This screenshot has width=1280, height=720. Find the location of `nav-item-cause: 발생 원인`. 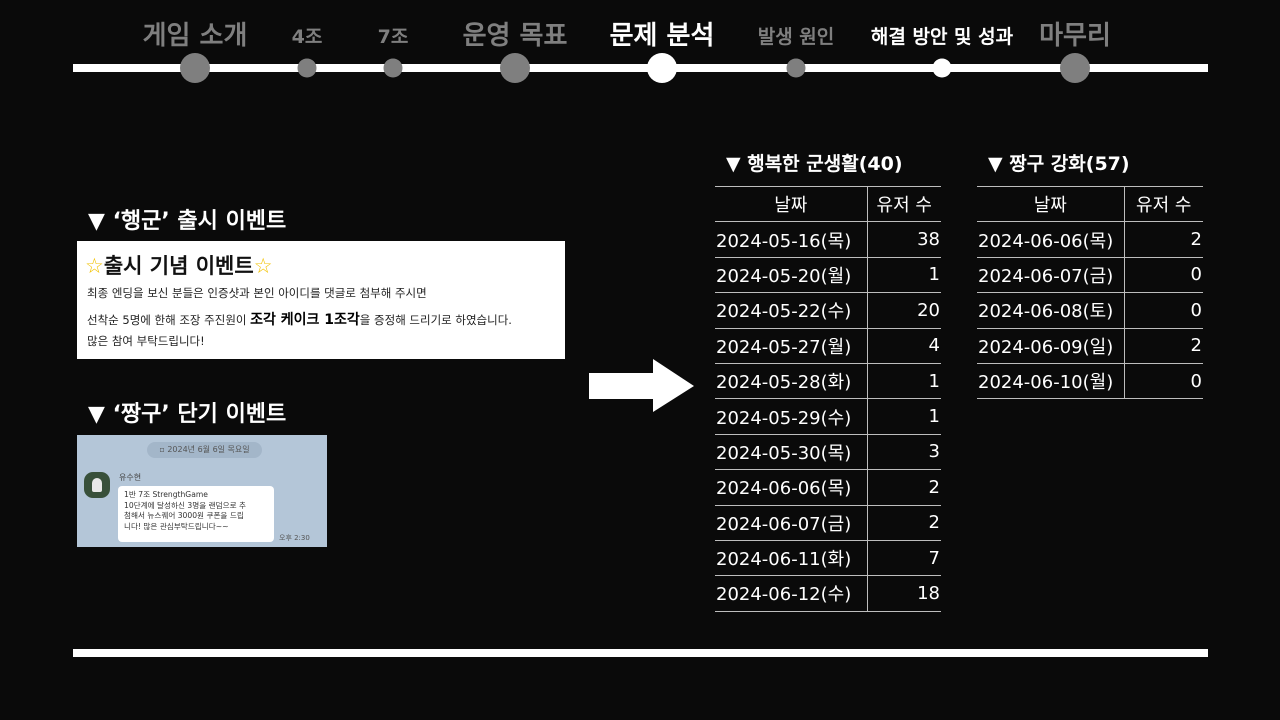

nav-item-cause: 발생 원인 is located at coordinates (796, 35).